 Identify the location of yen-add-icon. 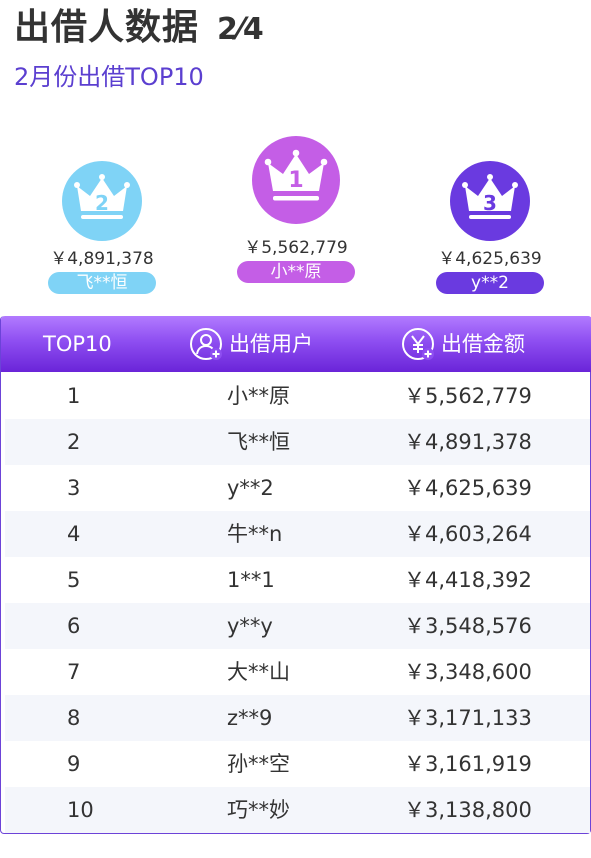
(418, 344).